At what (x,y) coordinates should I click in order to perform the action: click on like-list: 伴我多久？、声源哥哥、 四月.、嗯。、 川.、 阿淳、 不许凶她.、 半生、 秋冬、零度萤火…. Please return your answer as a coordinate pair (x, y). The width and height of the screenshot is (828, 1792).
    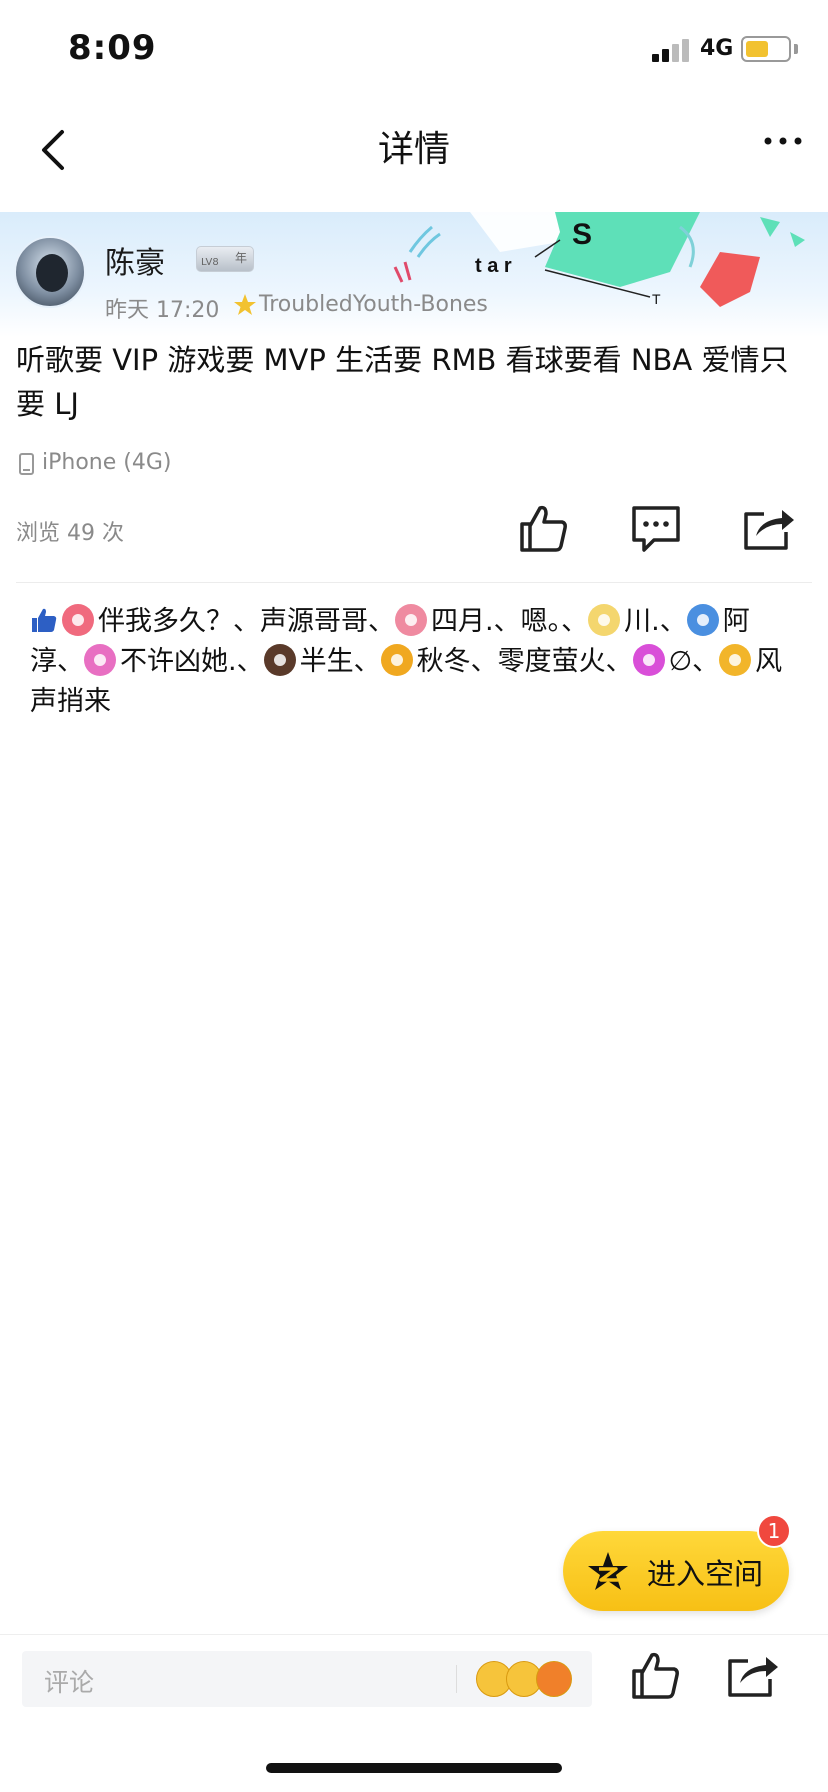
    Looking at the image, I should click on (406, 660).